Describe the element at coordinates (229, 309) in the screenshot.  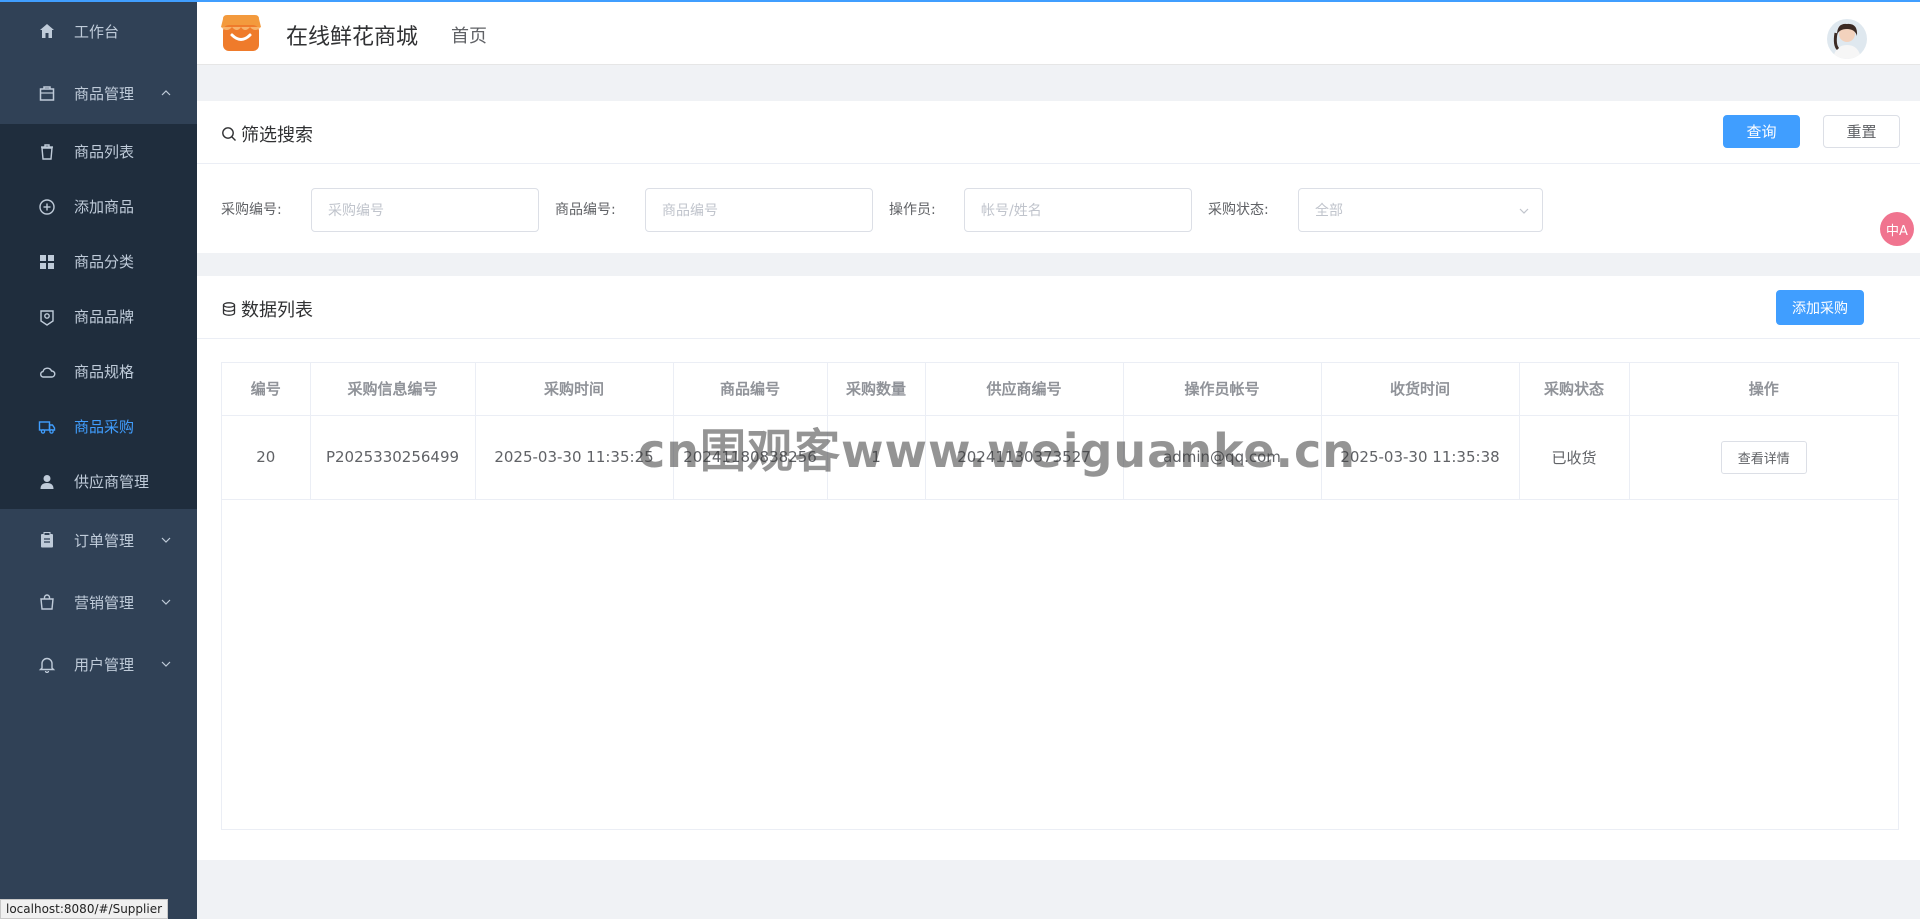
I see `database-icon` at that location.